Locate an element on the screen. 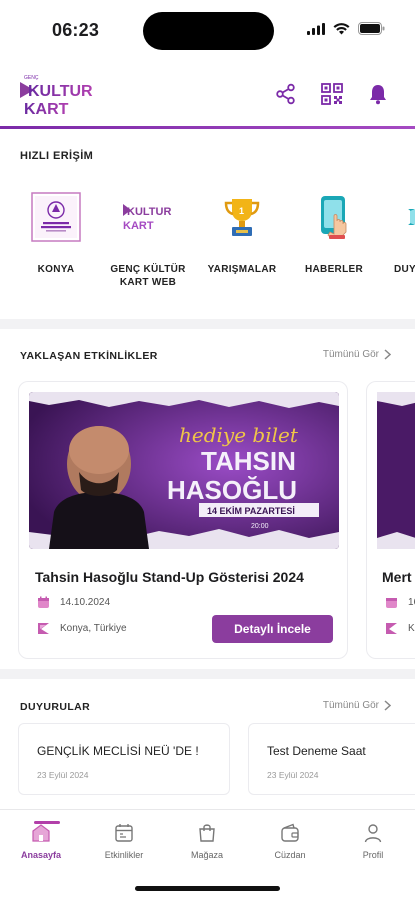 The image size is (415, 900). banner-name1: TAHSIN is located at coordinates (248, 461).